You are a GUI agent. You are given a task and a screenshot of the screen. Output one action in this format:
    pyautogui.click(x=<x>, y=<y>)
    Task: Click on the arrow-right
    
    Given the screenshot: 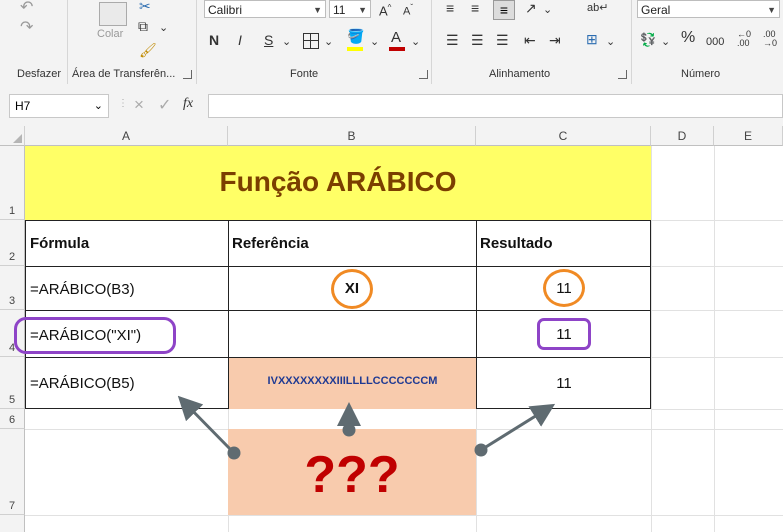 What is the action you would take?
    pyautogui.click(x=515, y=430)
    